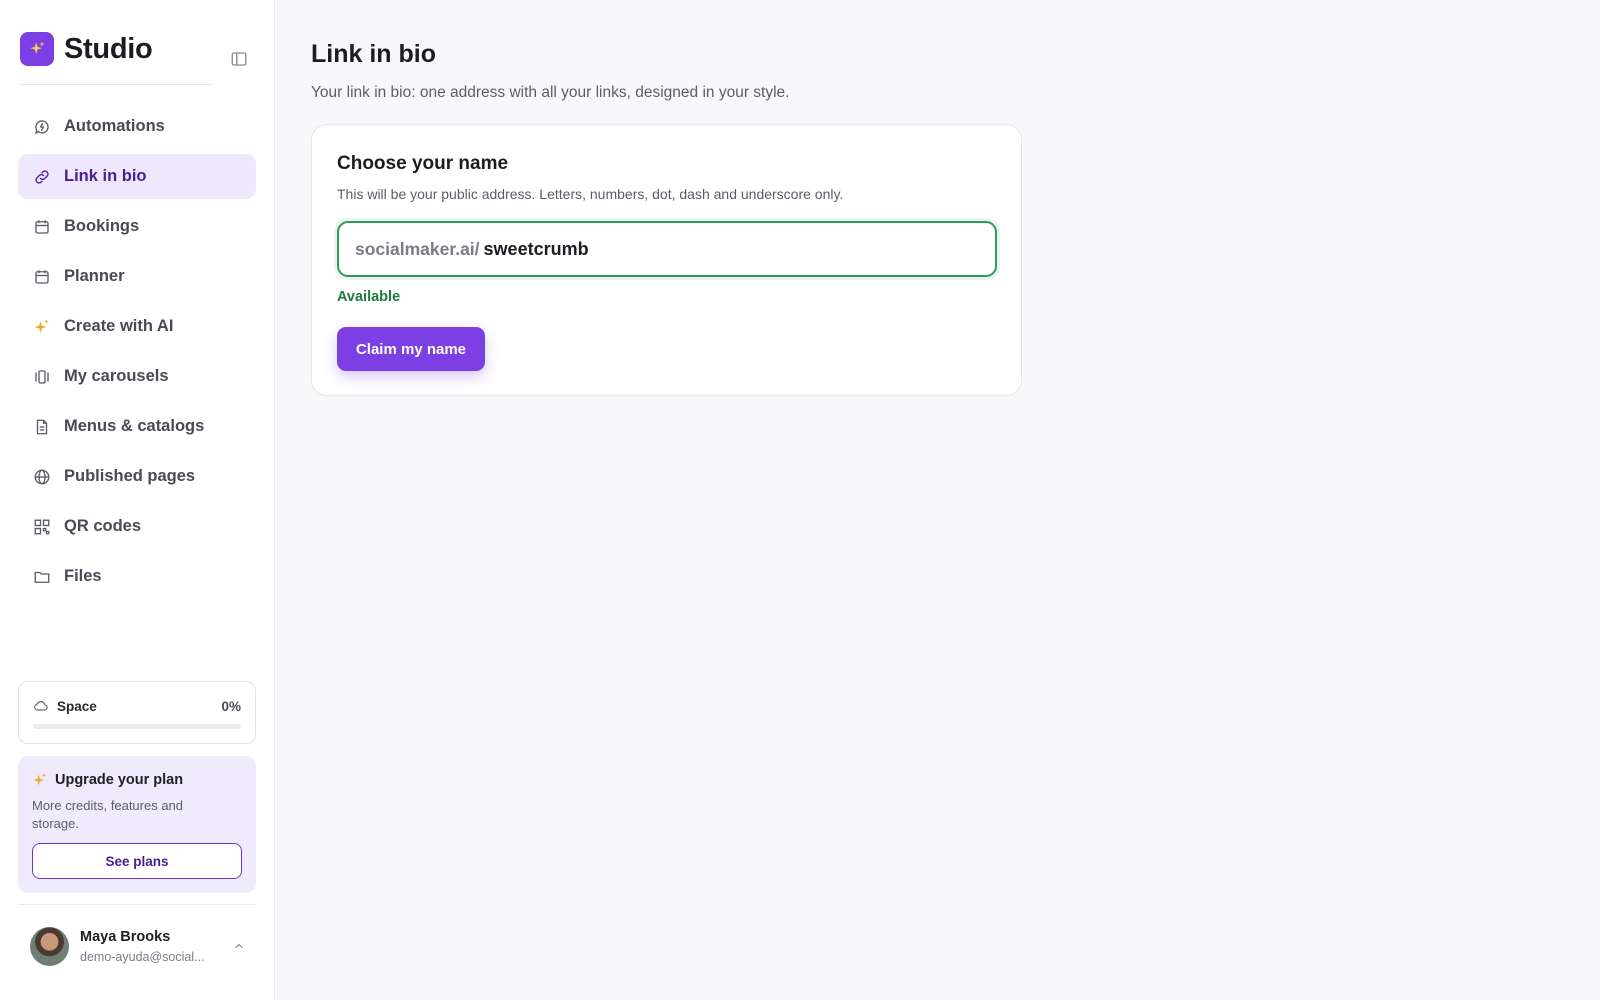 This screenshot has height=1000, width=1600. Describe the element at coordinates (108, 48) in the screenshot. I see `brand-name: Studio` at that location.